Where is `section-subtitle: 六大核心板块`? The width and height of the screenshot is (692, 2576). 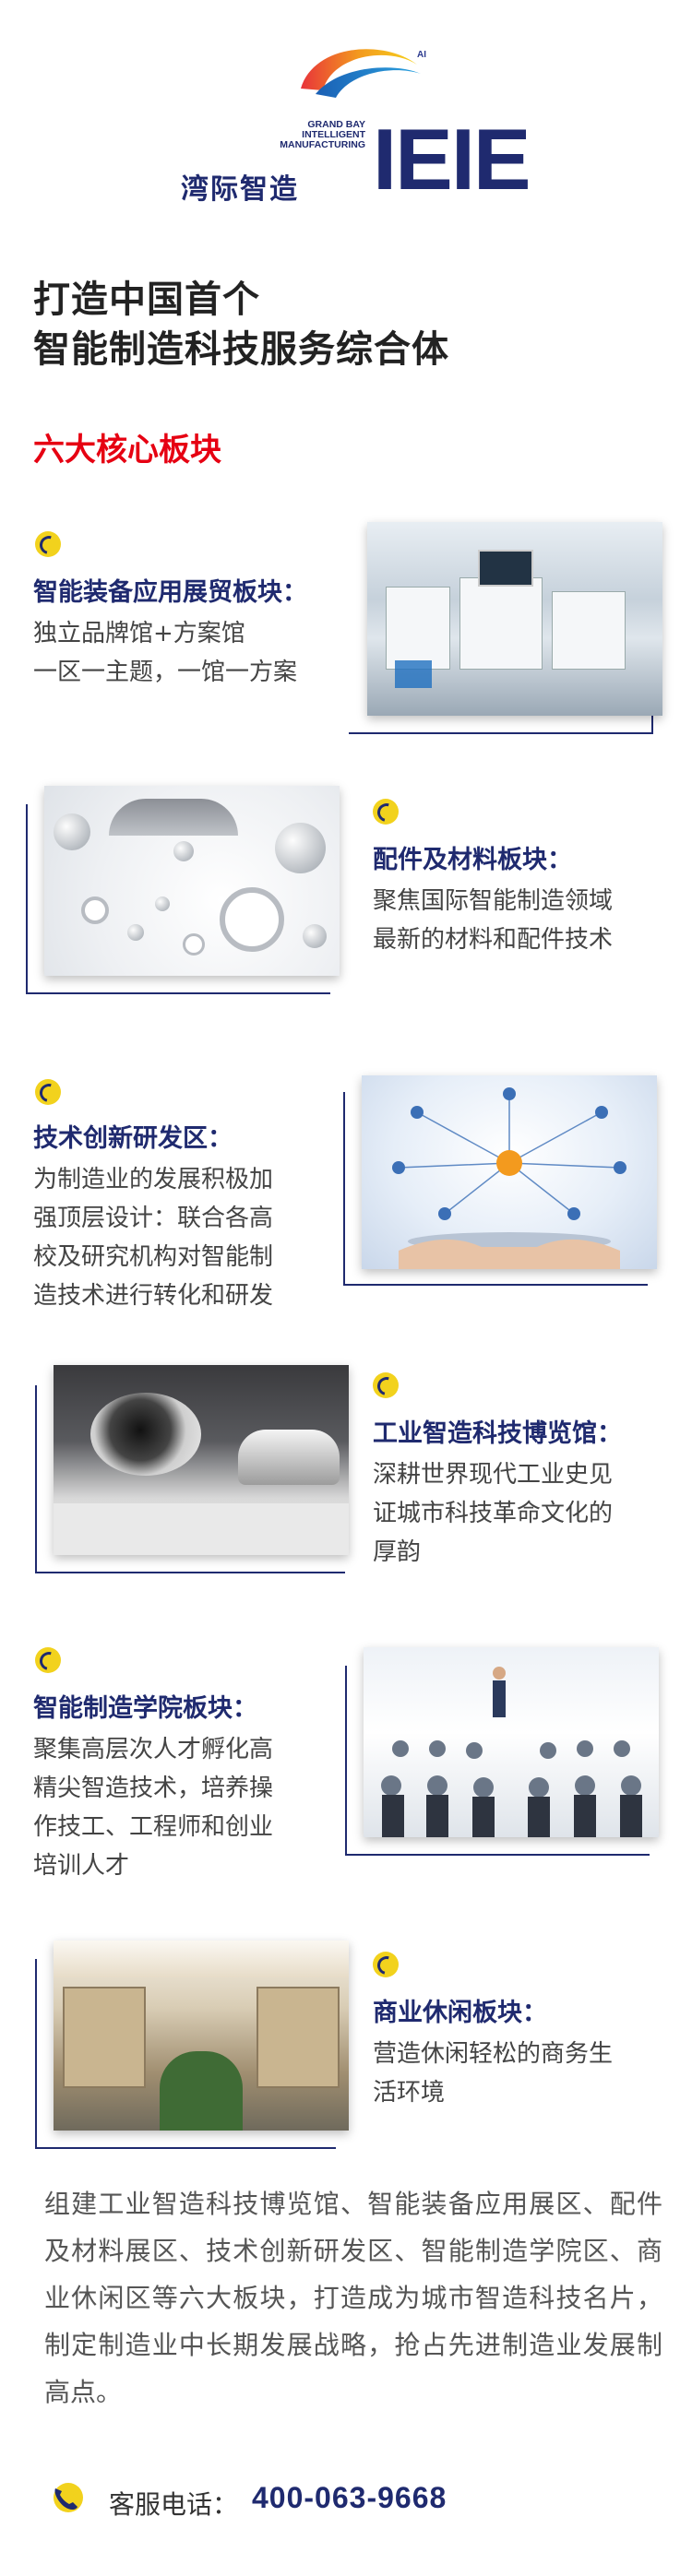 section-subtitle: 六大核心板块 is located at coordinates (127, 450).